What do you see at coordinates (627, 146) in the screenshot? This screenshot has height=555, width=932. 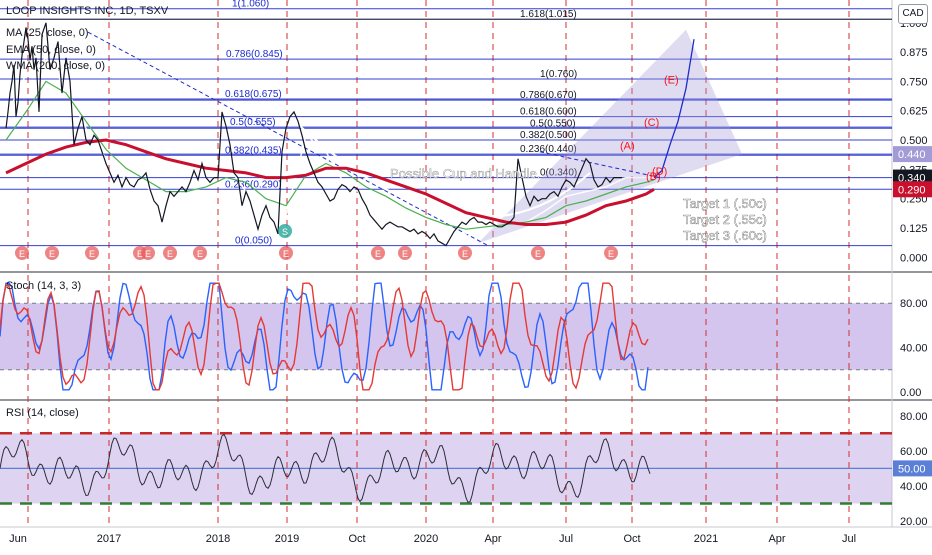 I see `wave-label: (A)` at bounding box center [627, 146].